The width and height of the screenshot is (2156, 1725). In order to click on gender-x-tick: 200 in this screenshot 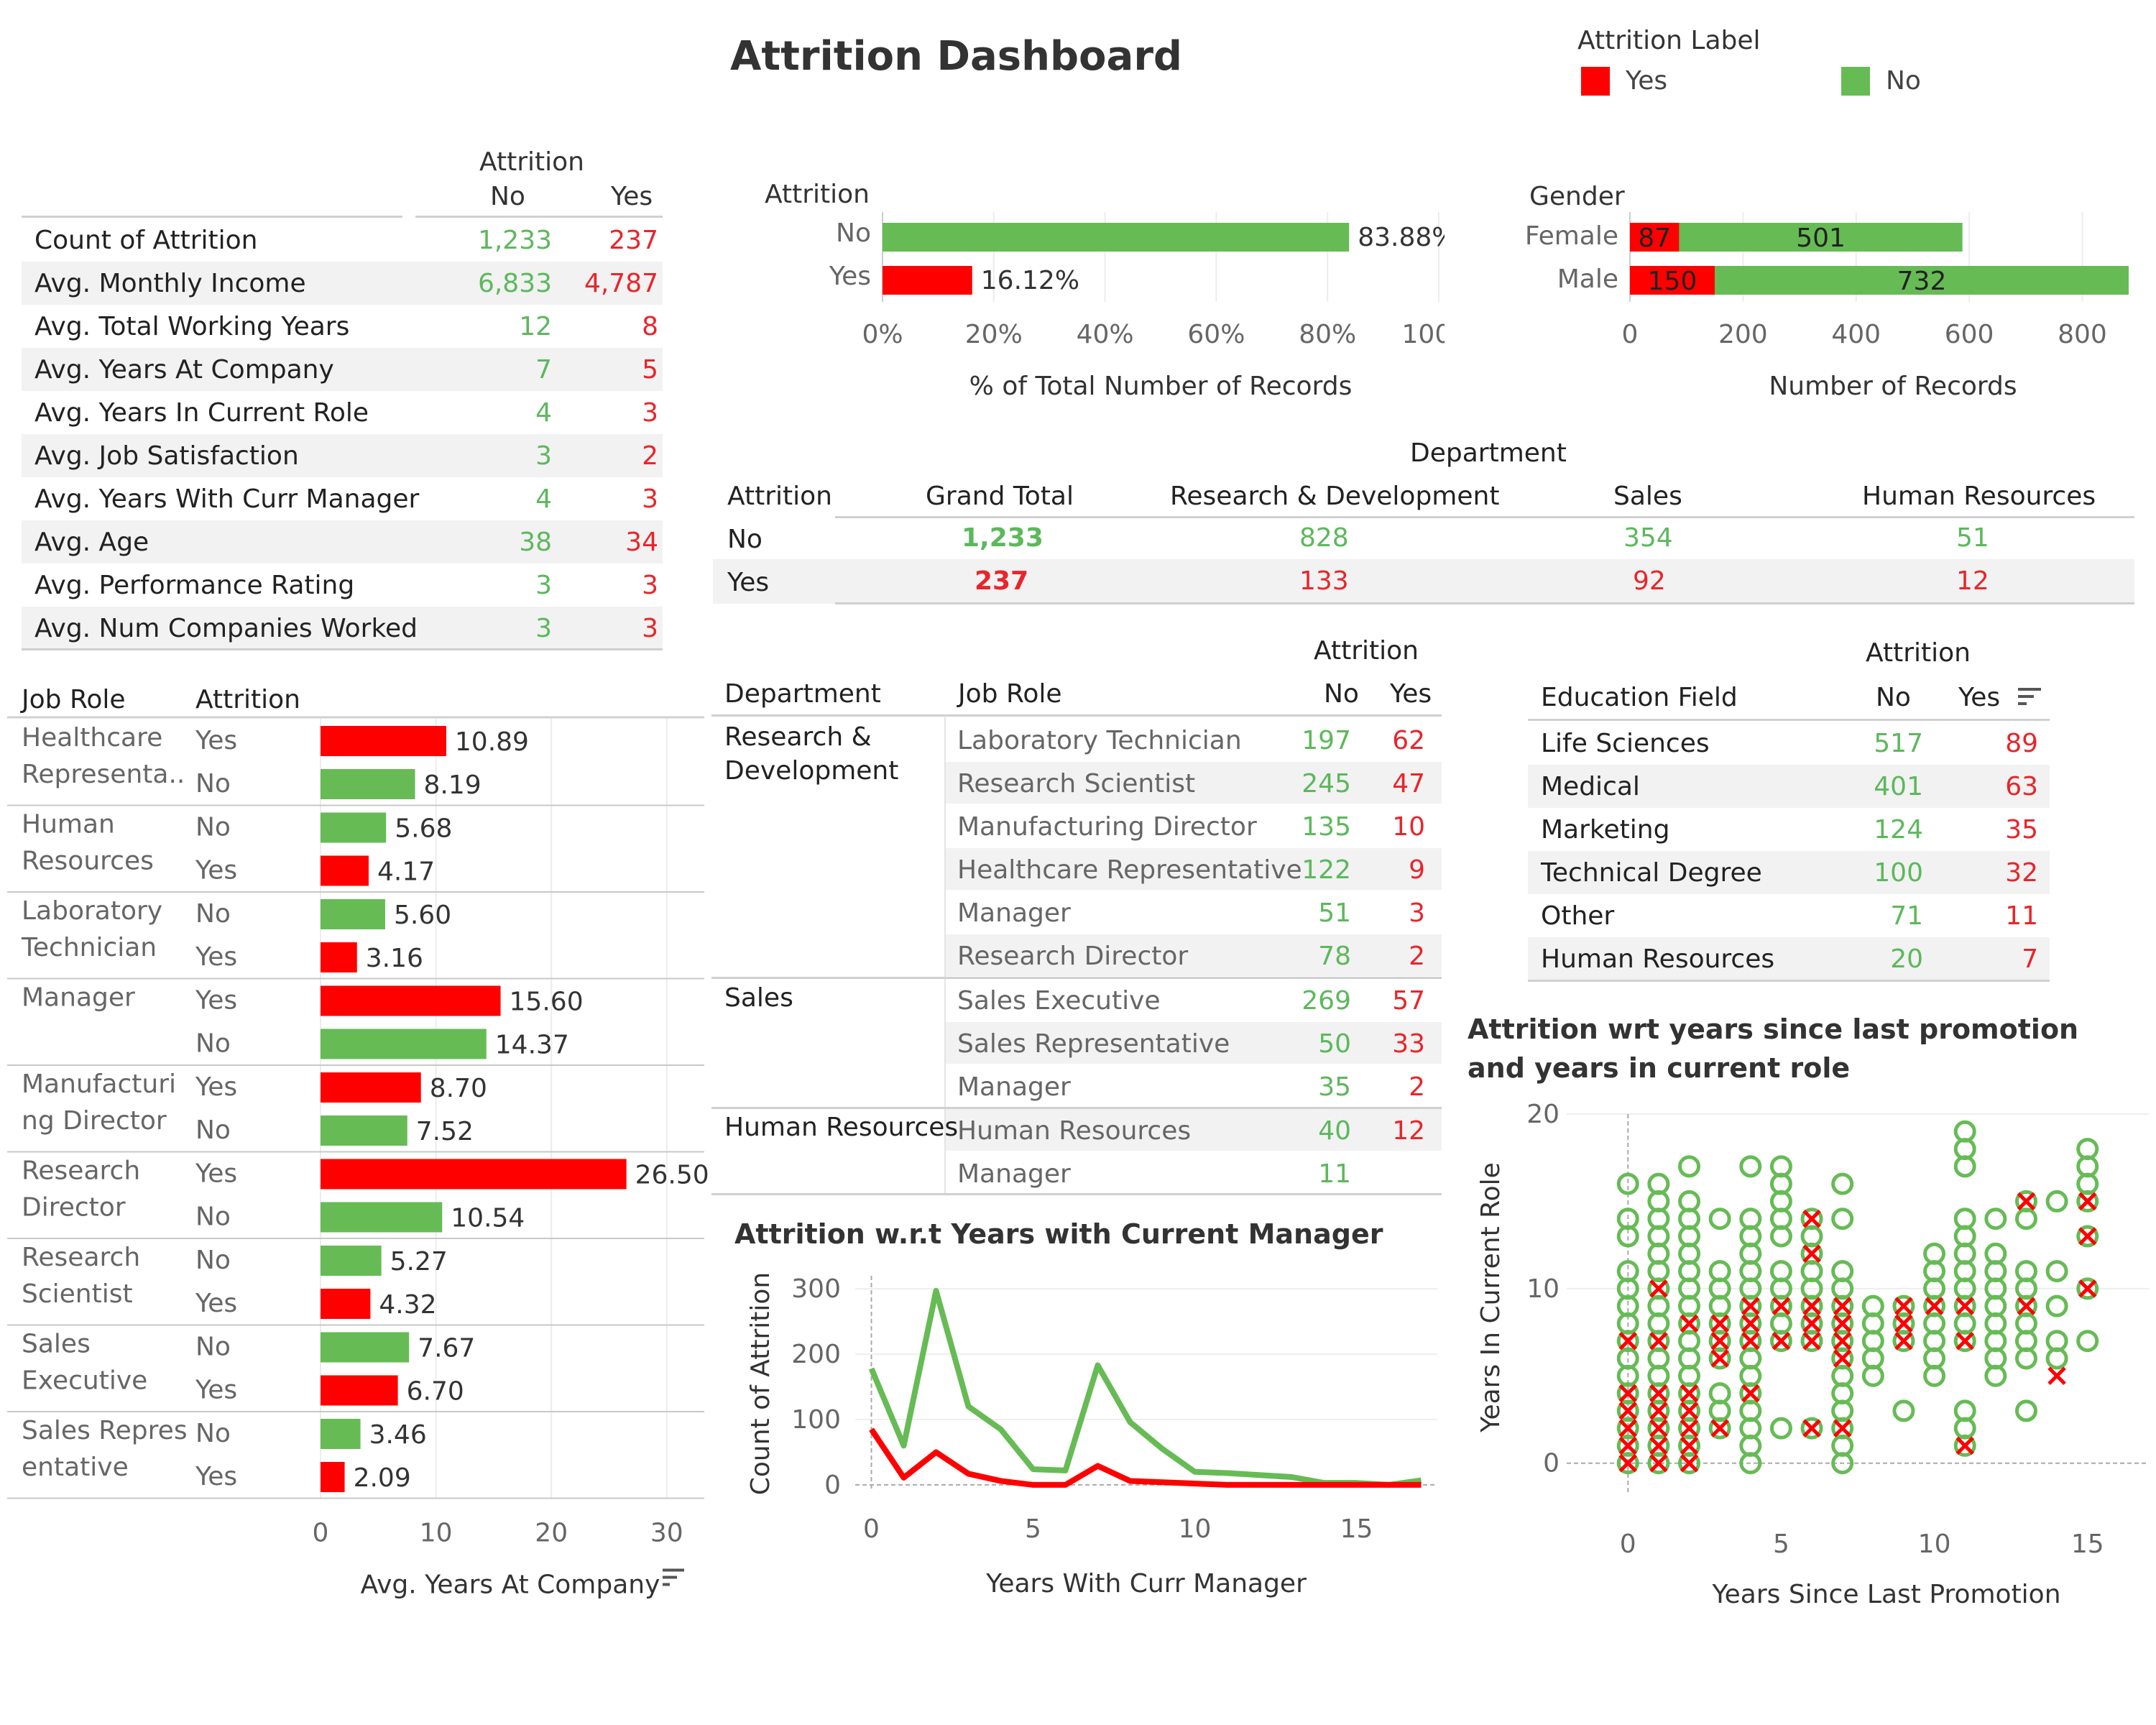, I will do `click(1743, 334)`.